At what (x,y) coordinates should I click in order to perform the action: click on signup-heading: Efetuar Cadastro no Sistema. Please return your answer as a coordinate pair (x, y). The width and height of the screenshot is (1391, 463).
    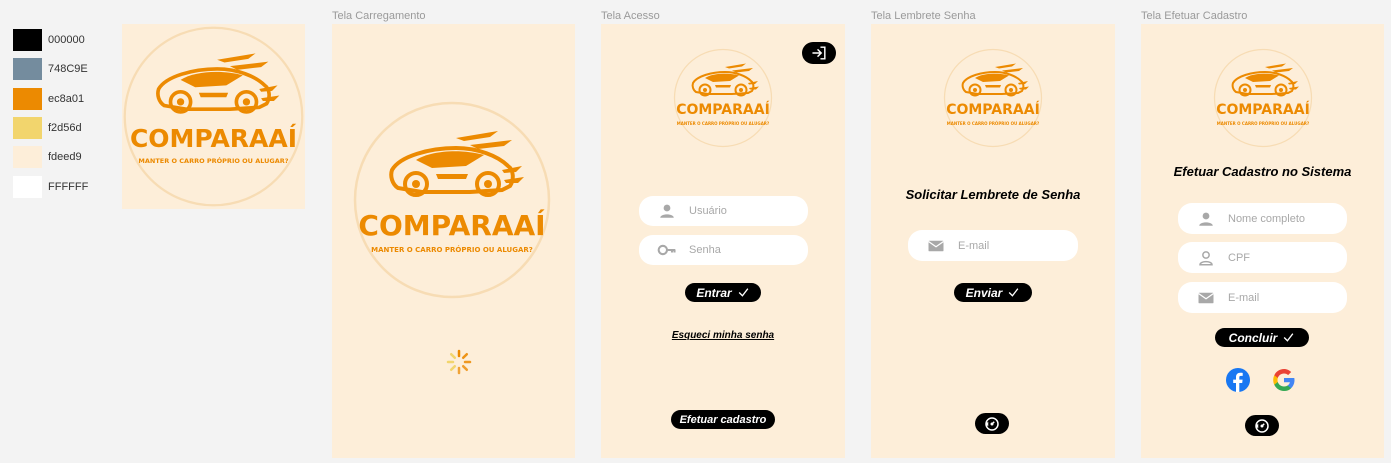
    Looking at the image, I should click on (1262, 171).